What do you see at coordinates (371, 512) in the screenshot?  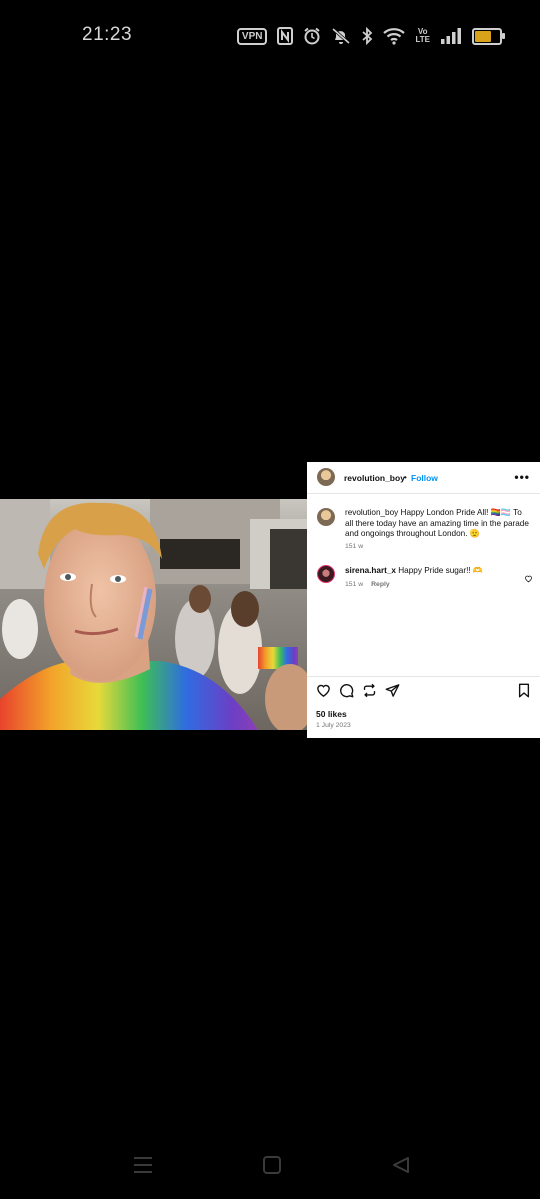 I see `caption-username: revolution_boy` at bounding box center [371, 512].